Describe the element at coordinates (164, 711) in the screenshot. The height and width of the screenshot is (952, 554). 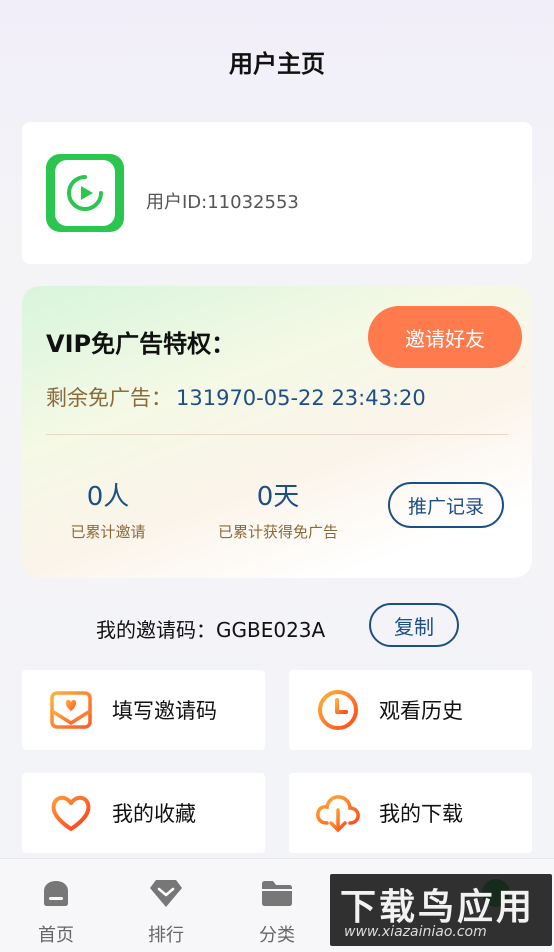
I see `tile-label: 填写邀请码` at that location.